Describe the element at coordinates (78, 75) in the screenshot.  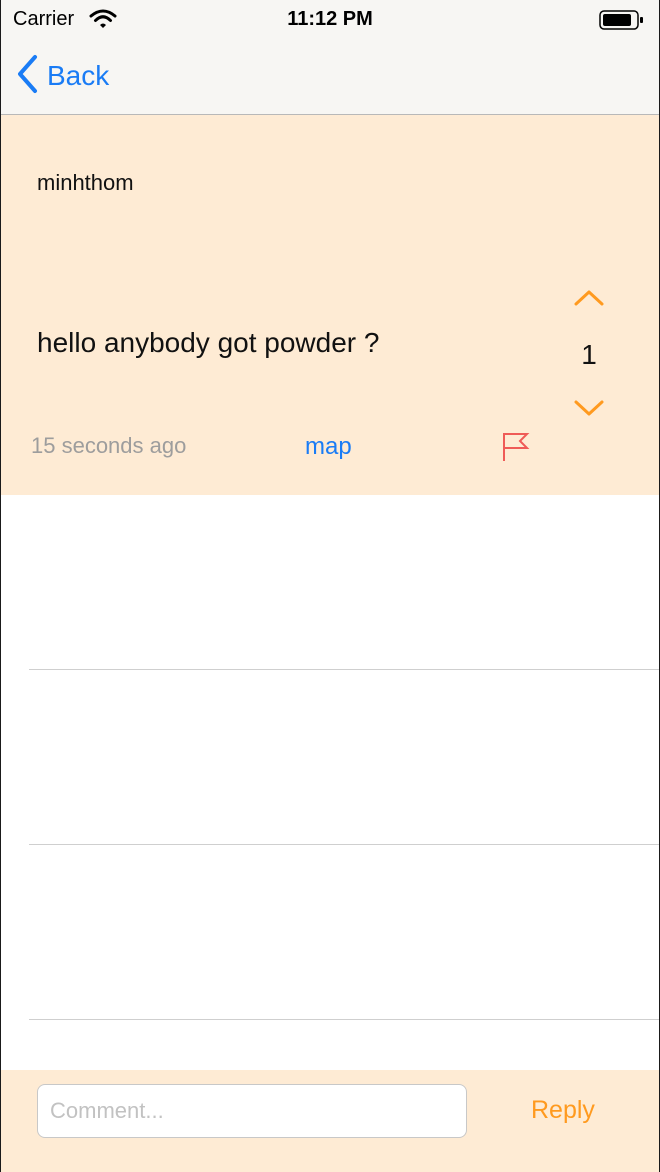
I see `back-label: Back` at that location.